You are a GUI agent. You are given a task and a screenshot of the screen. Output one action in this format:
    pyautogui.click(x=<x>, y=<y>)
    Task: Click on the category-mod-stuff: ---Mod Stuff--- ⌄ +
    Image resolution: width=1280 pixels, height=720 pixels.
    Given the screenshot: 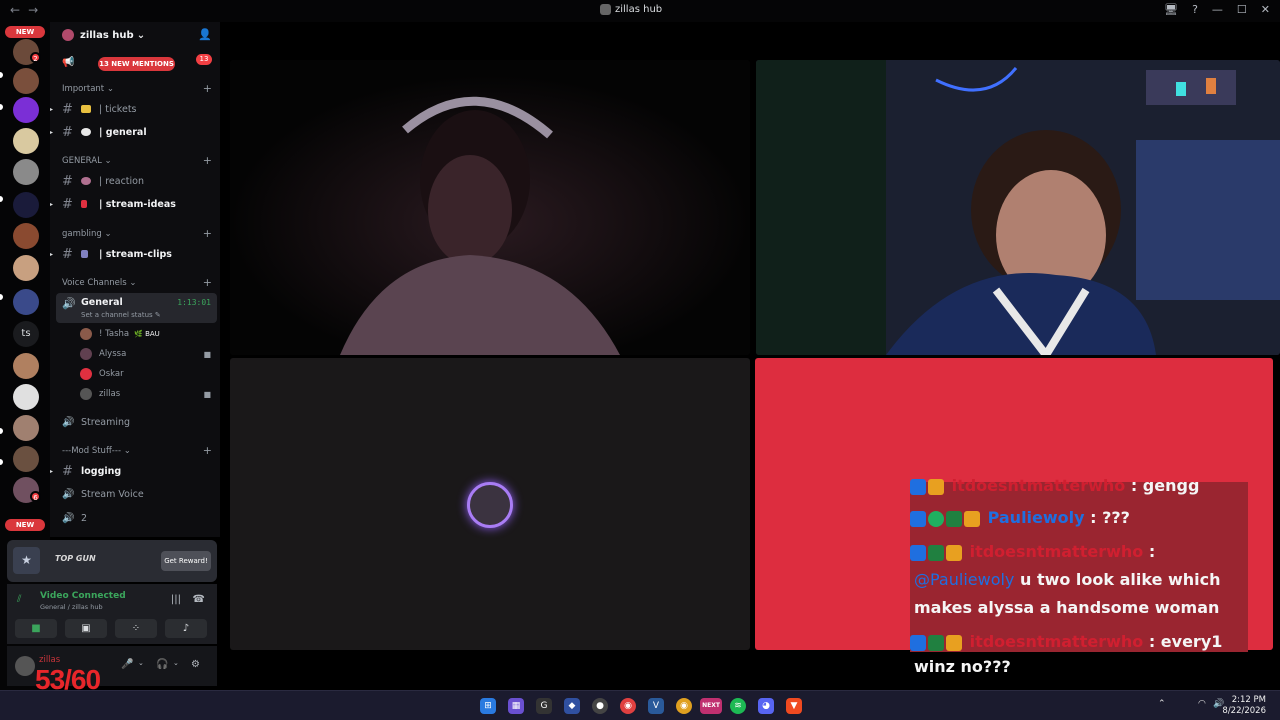 What is the action you would take?
    pyautogui.click(x=137, y=452)
    